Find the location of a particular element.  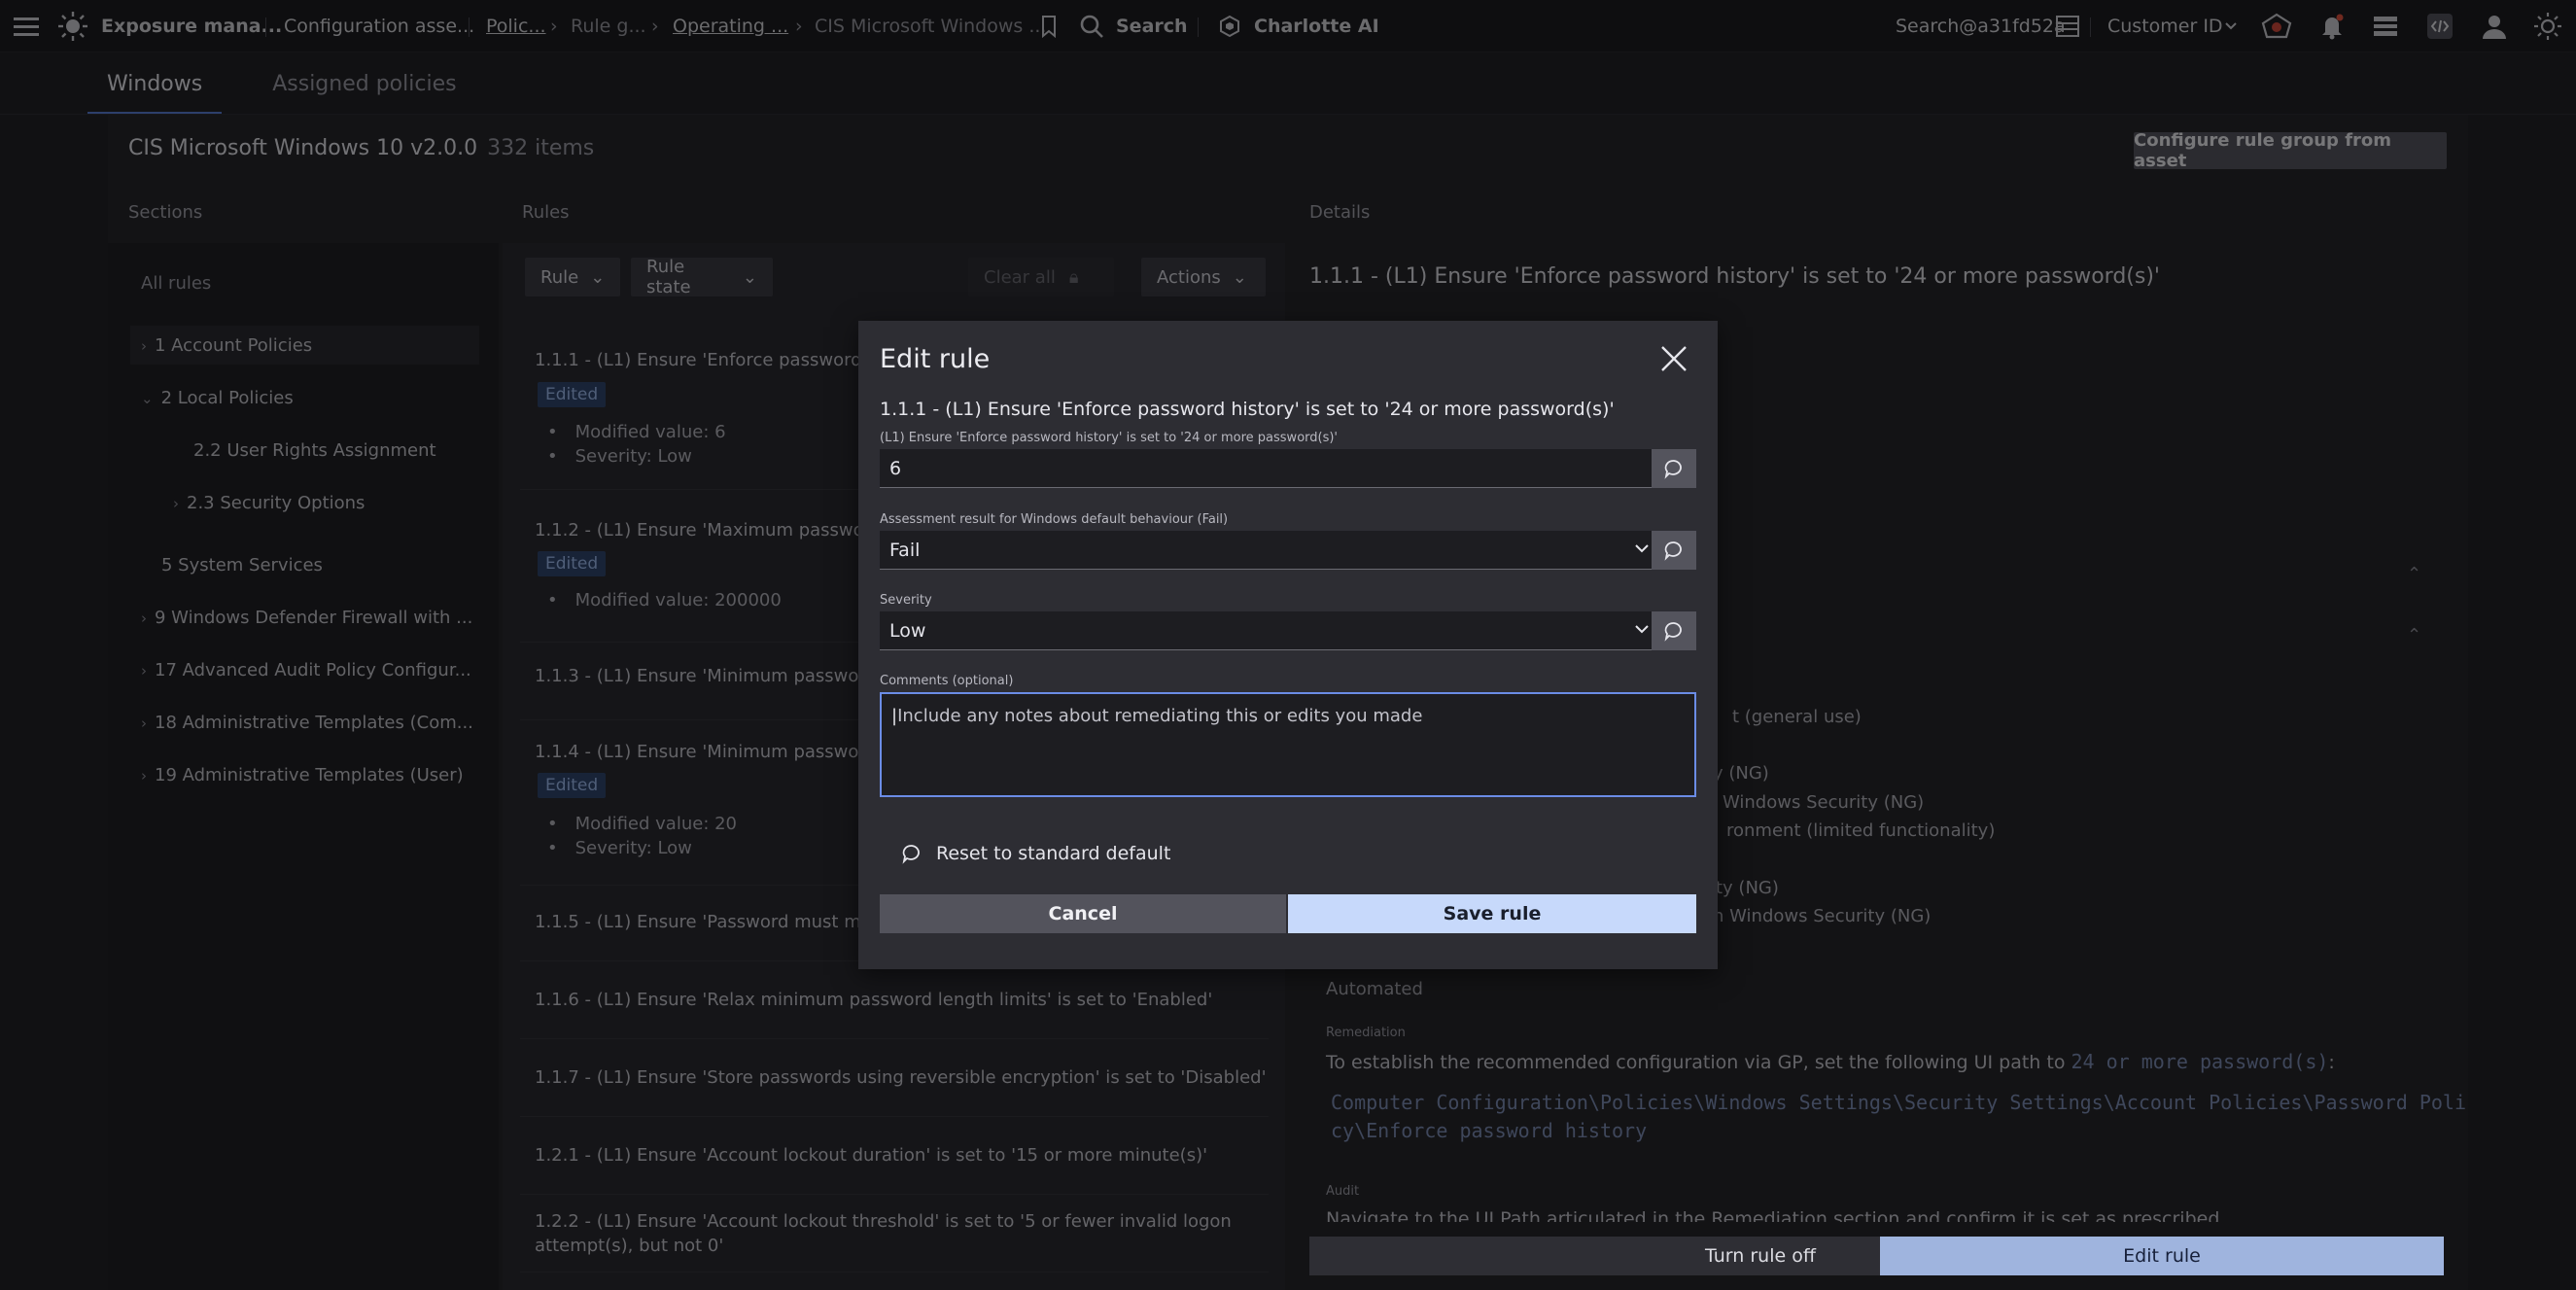

value-input-text: 6 is located at coordinates (895, 468).